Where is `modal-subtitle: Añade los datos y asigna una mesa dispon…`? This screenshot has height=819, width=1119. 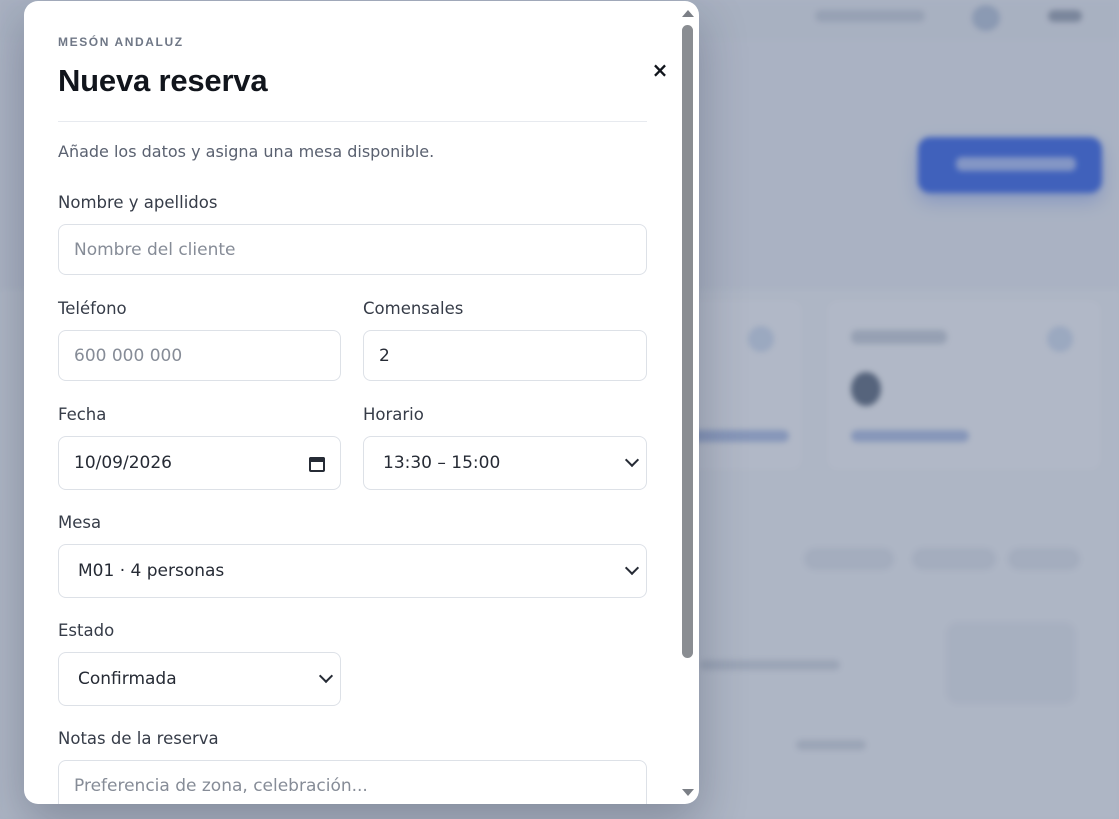
modal-subtitle: Añade los datos y asigna una mesa dispon… is located at coordinates (246, 151).